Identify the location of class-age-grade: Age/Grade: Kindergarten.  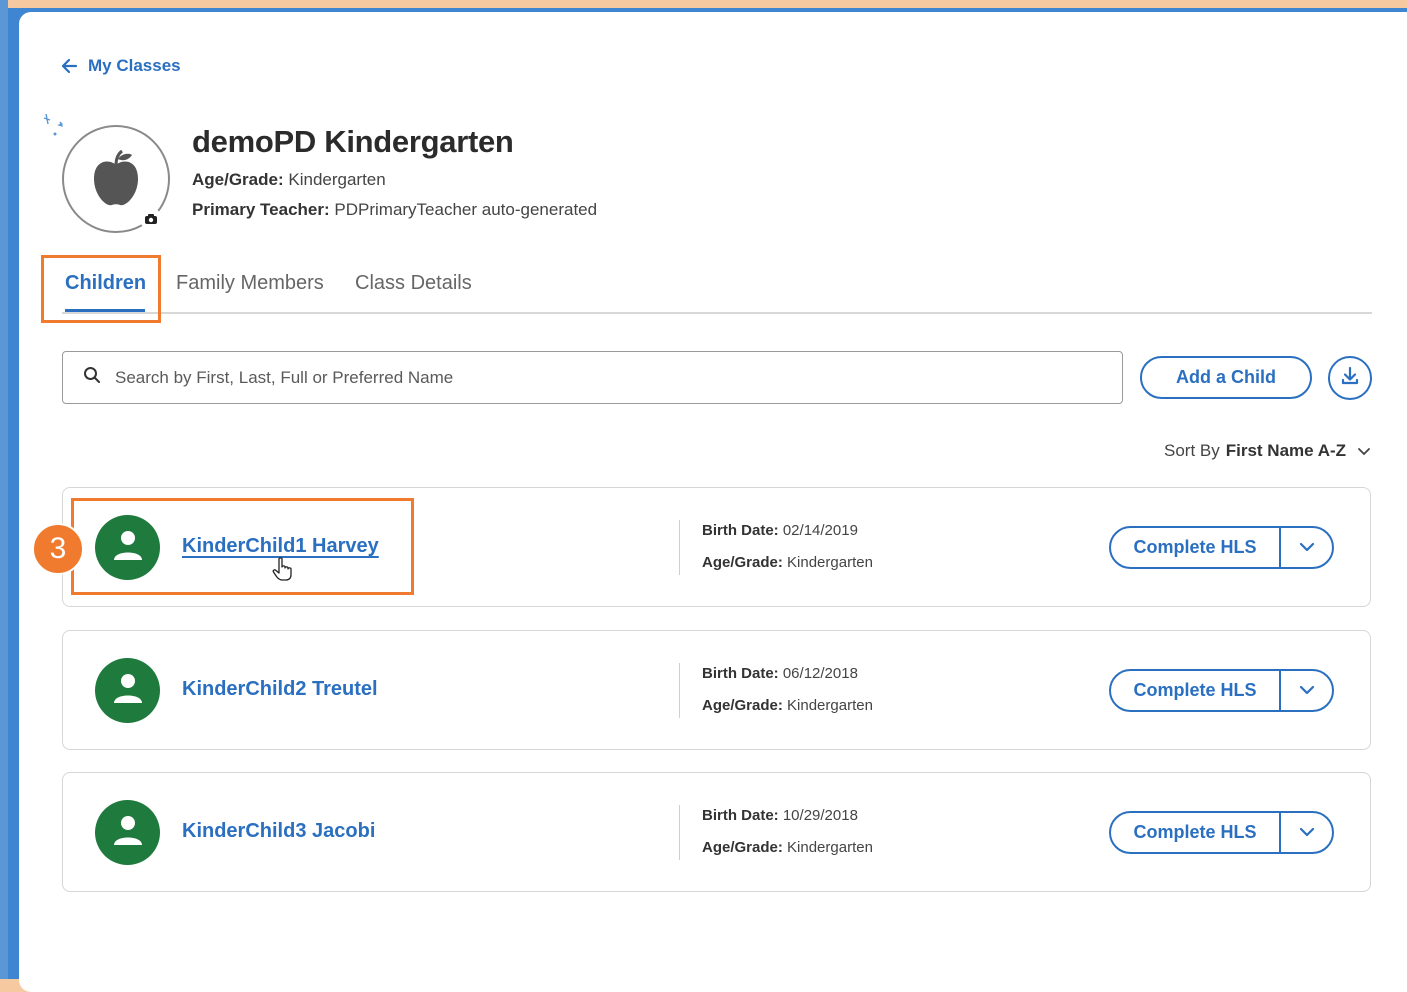
(289, 180).